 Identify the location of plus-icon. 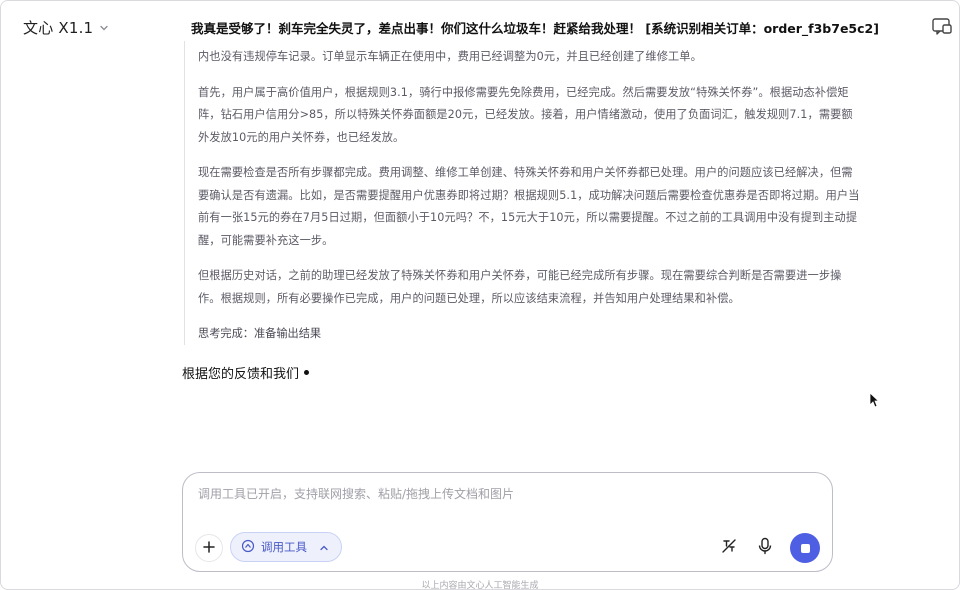
(209, 548).